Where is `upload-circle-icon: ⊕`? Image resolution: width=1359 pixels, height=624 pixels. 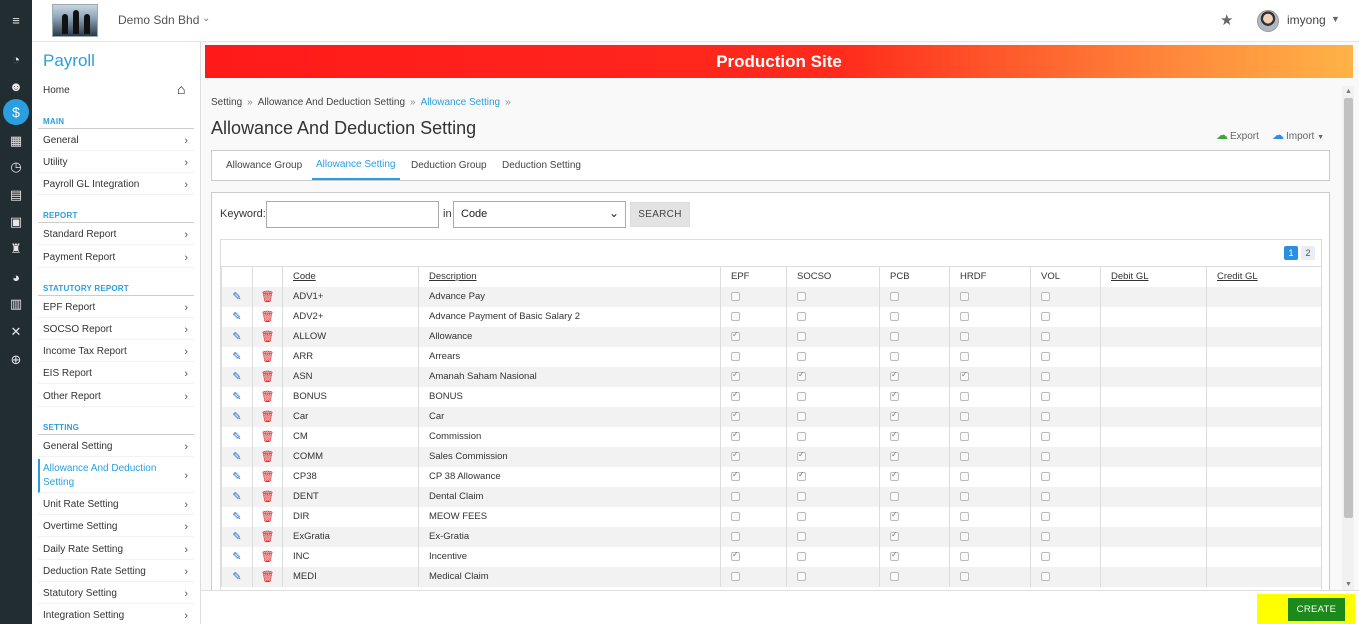
upload-circle-icon: ⊕ is located at coordinates (16, 360).